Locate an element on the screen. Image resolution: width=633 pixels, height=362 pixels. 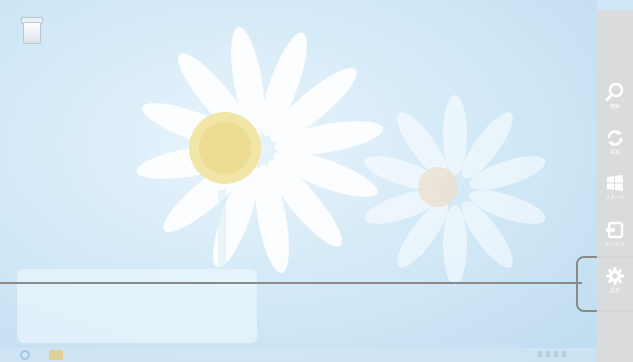
charm-label: 検索 is located at coordinates (614, 107).